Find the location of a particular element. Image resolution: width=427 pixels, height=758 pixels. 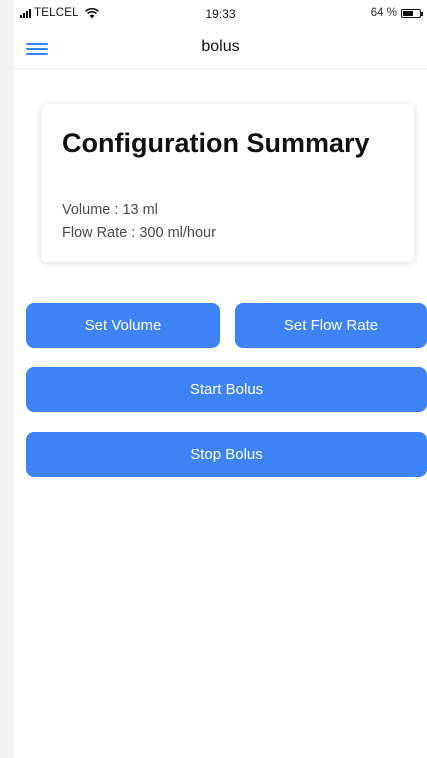

battery-percent: 64 % is located at coordinates (383, 13).